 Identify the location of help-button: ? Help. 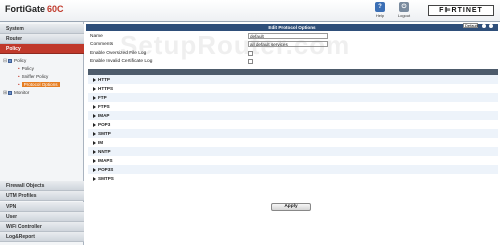
(380, 11).